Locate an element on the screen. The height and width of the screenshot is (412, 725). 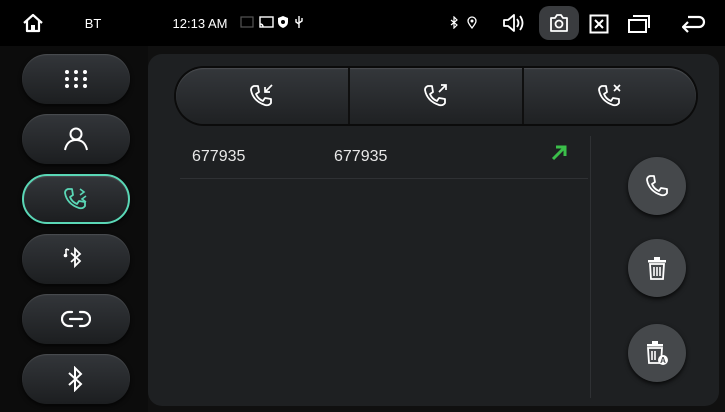
call-button is located at coordinates (657, 186).